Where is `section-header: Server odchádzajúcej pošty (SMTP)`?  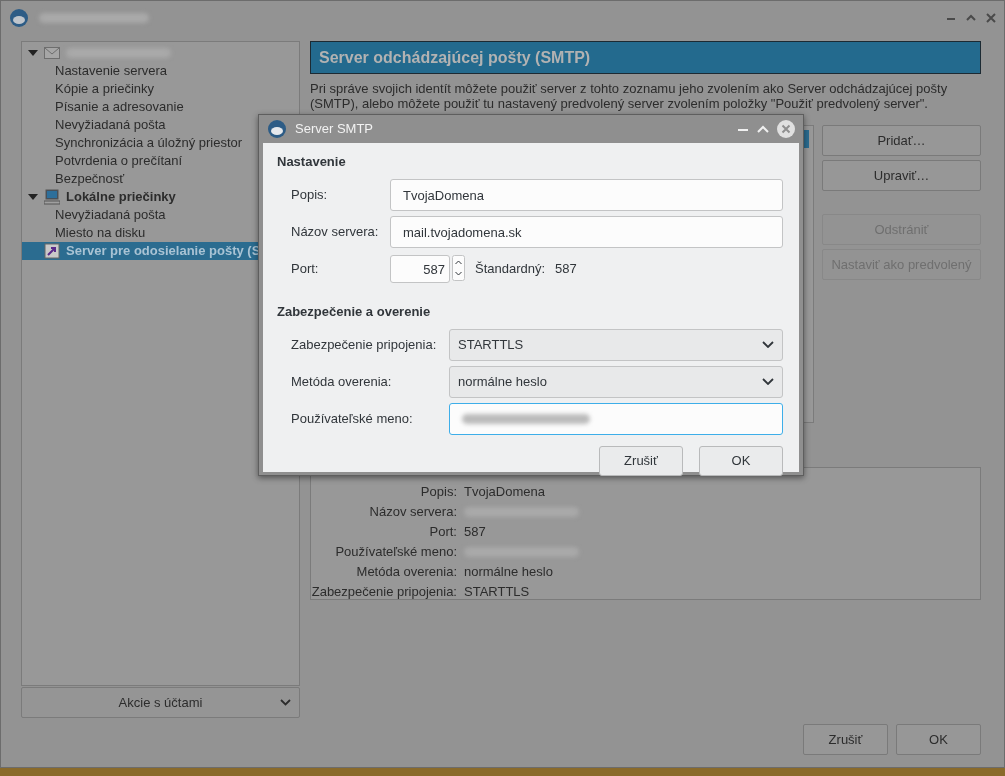 section-header: Server odchádzajúcej pošty (SMTP) is located at coordinates (645, 57).